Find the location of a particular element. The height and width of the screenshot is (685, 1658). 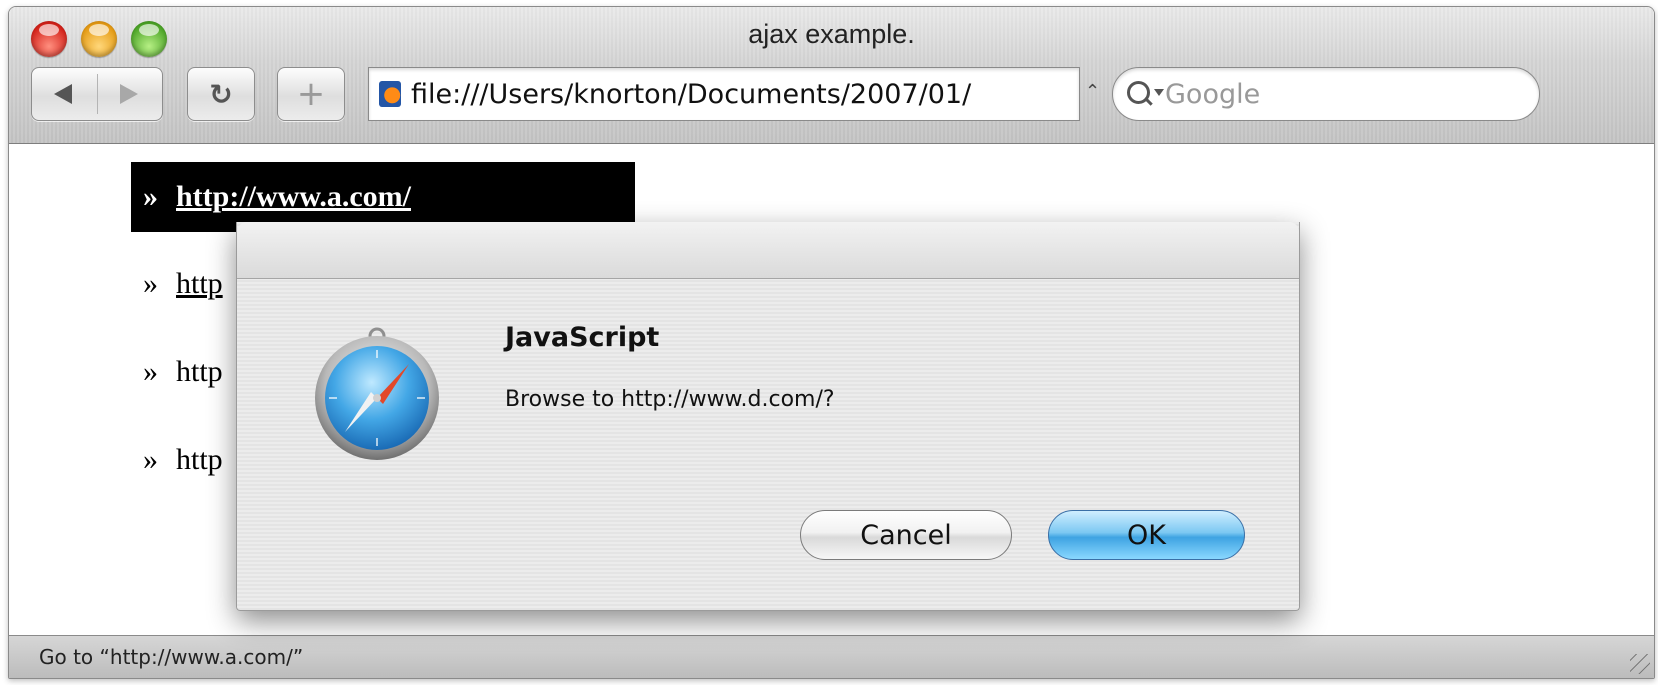

address-field: file:///Users/knorton/Documents/2007/01/ is located at coordinates (724, 94).